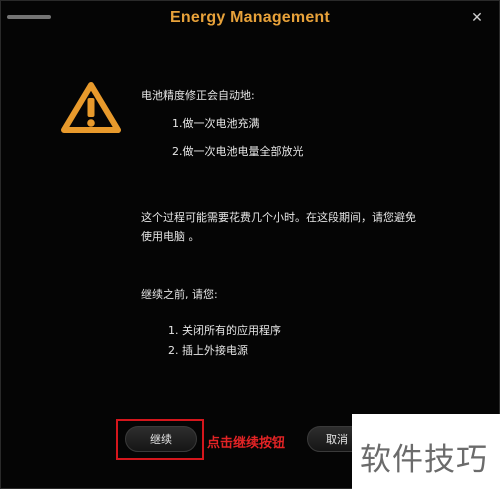 This screenshot has width=500, height=489. I want to click on window-title: Energy Management, so click(250, 17).